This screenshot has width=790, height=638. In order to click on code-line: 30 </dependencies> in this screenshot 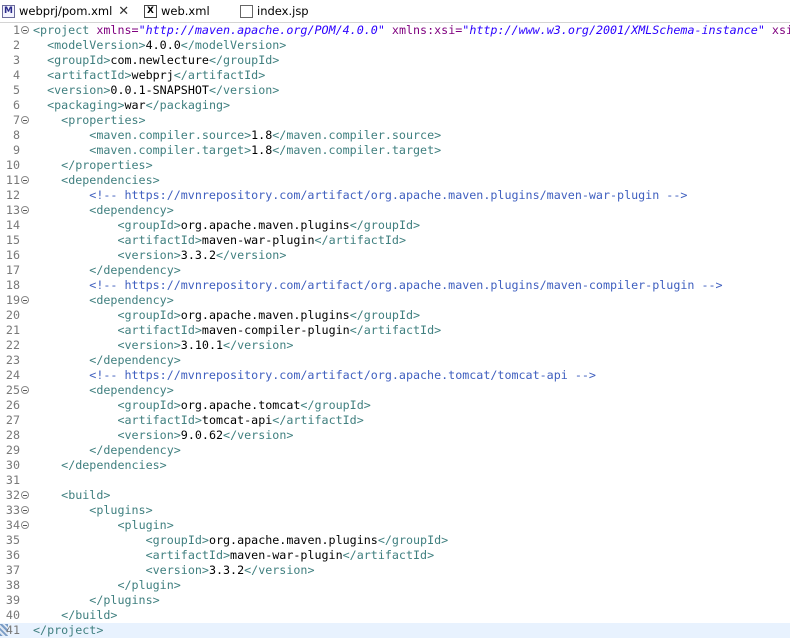, I will do `click(395, 465)`.